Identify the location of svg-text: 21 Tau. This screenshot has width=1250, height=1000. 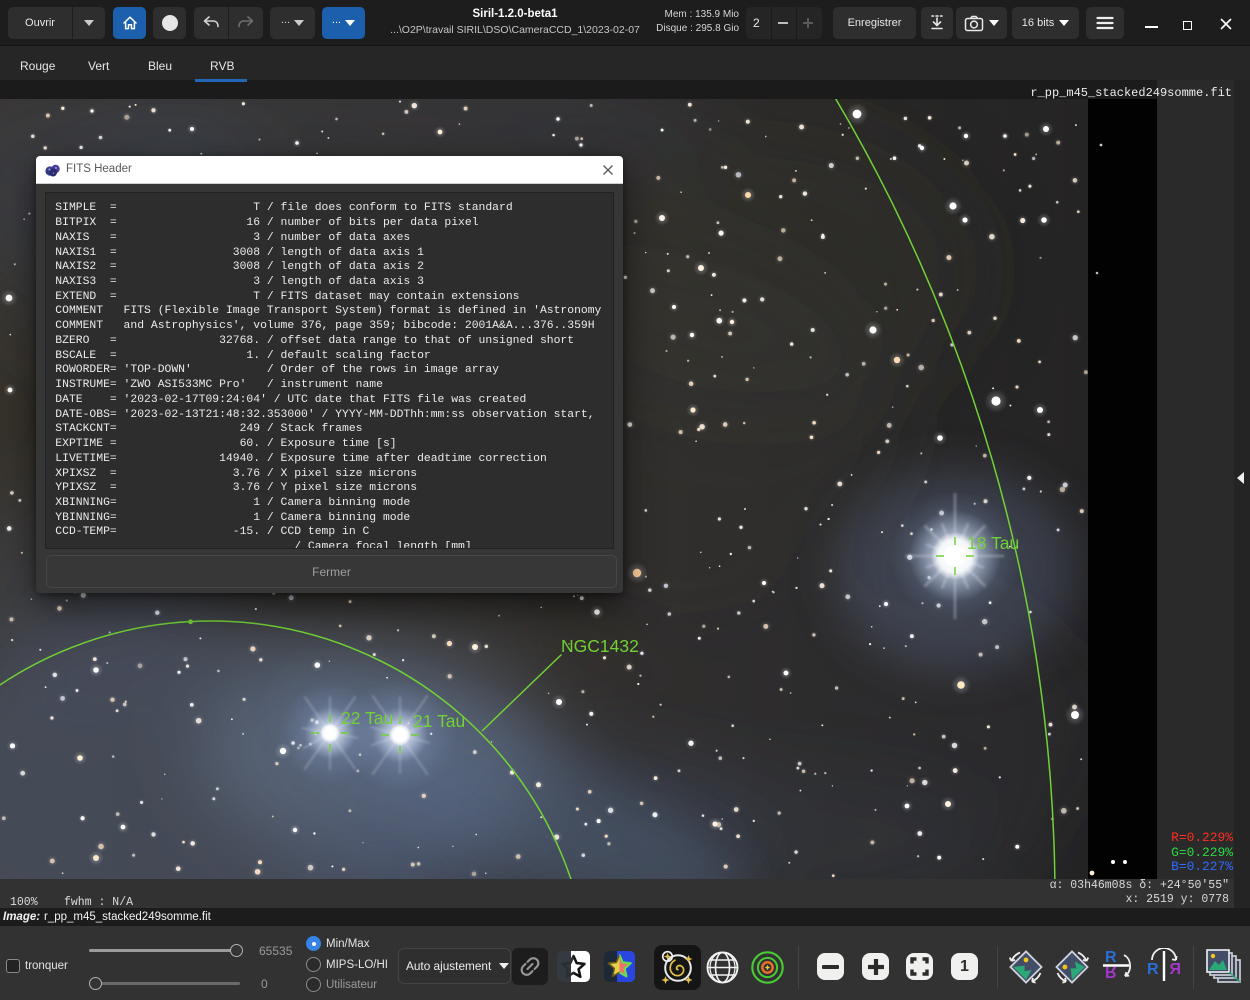
(439, 721).